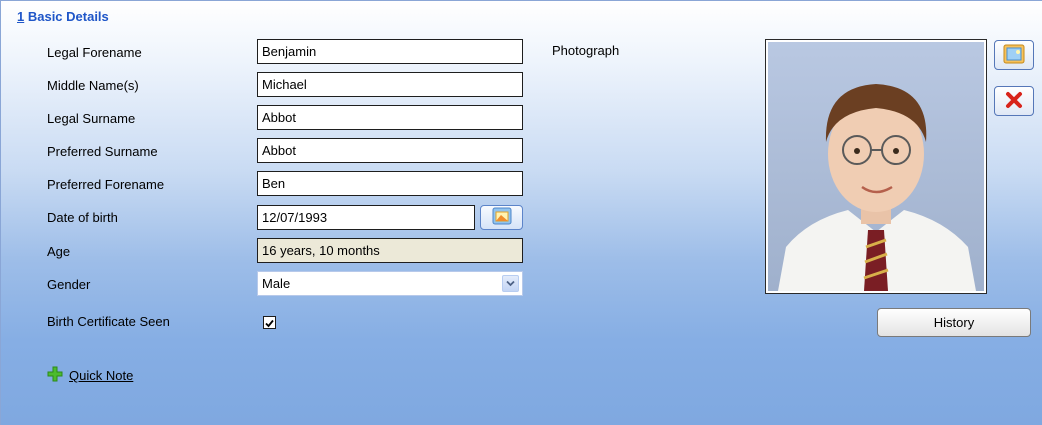 Image resolution: width=1042 pixels, height=425 pixels. I want to click on gender-selected-value: Male, so click(276, 283).